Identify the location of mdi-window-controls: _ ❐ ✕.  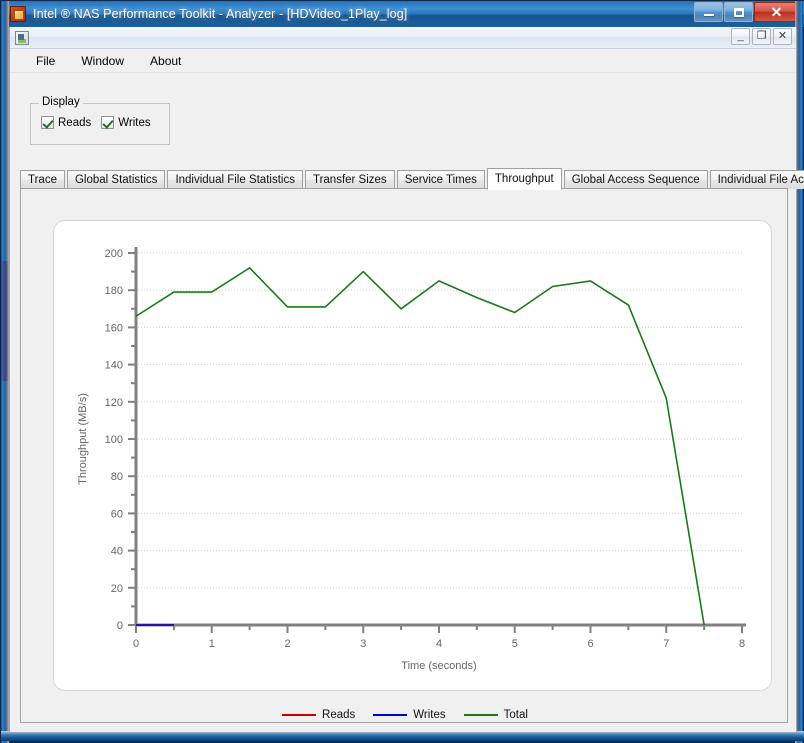
(761, 36).